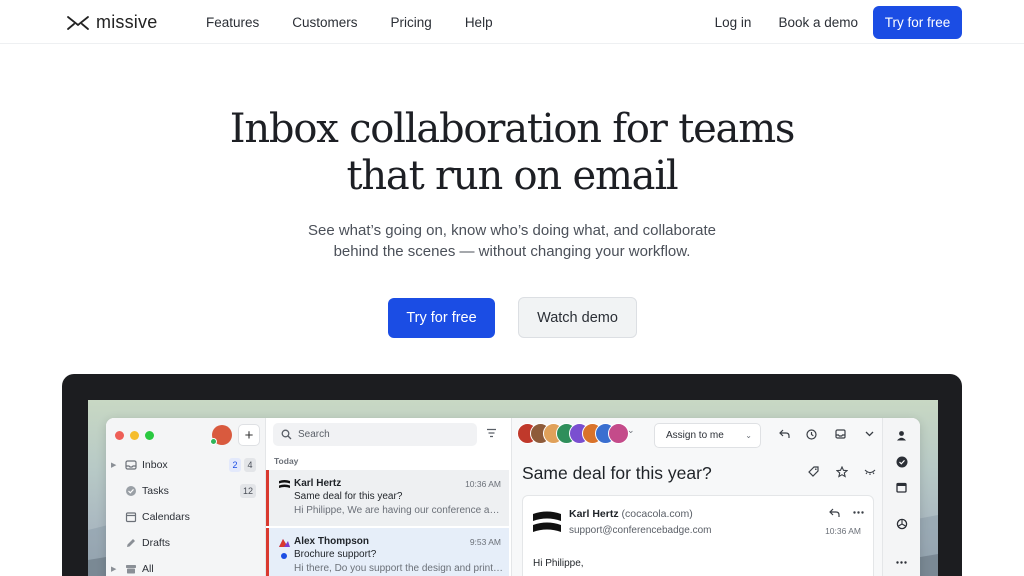  I want to click on sidebar-item-all: ▶ All, so click(186, 568).